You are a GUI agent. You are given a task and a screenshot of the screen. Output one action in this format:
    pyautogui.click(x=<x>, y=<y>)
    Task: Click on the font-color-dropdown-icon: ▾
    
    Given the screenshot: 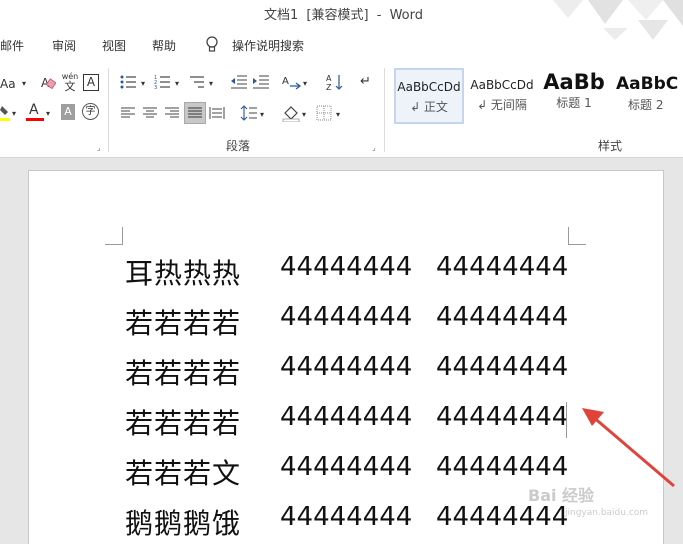 What is the action you would take?
    pyautogui.click(x=48, y=114)
    